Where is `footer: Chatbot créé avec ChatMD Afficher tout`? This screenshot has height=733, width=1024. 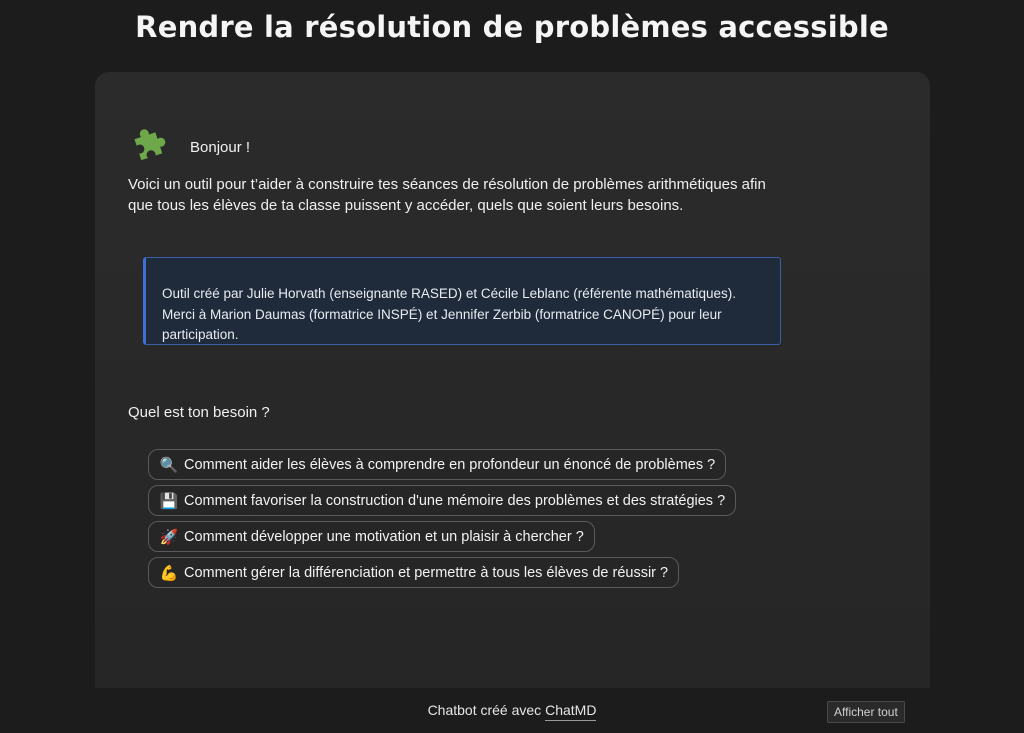 footer: Chatbot créé avec ChatMD Afficher tout is located at coordinates (512, 710).